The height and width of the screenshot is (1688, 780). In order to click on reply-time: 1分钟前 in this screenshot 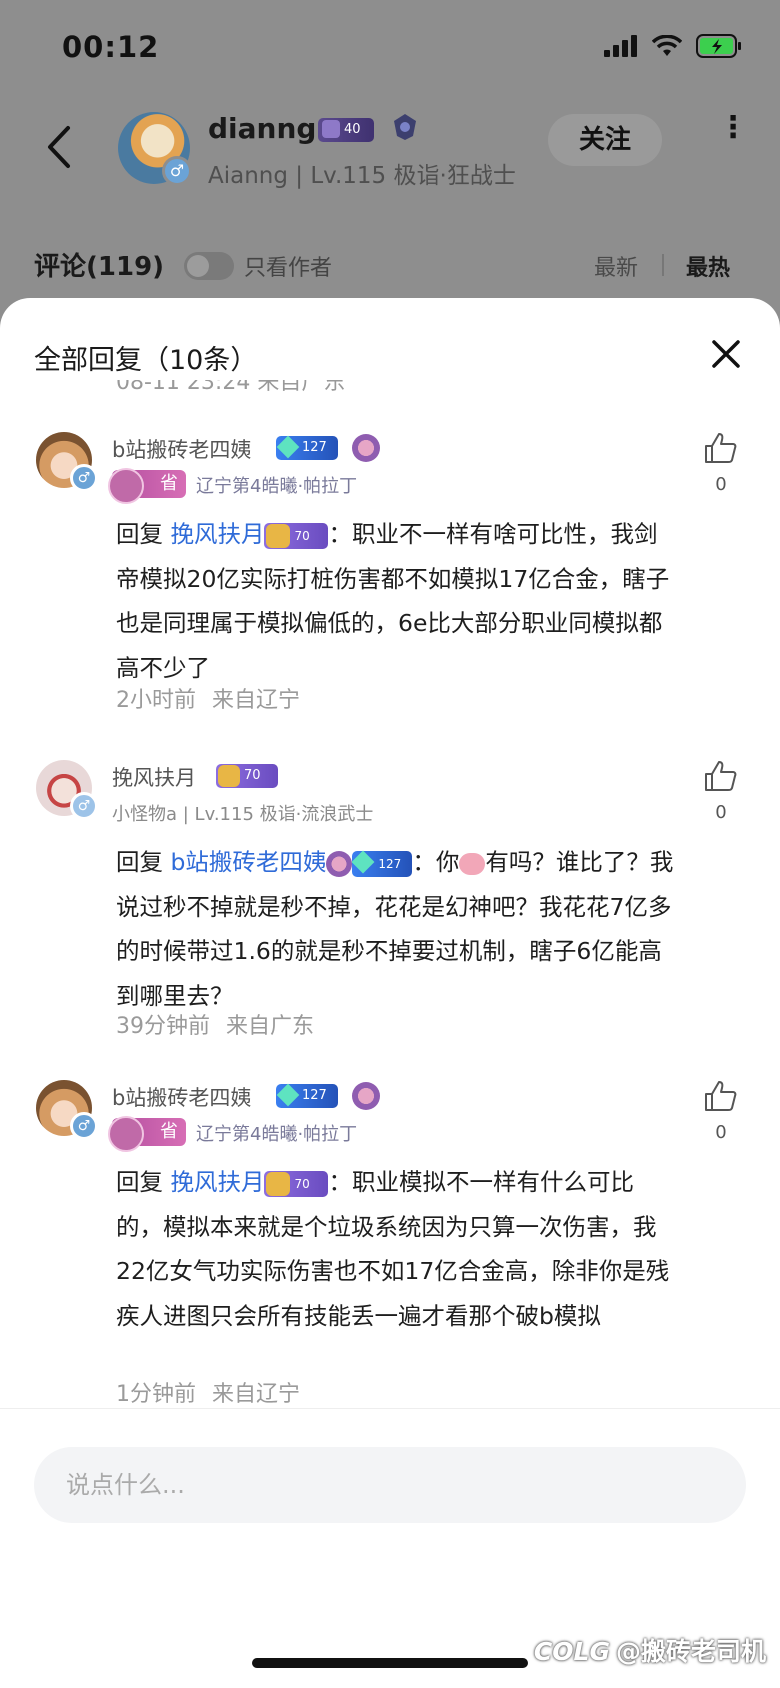, I will do `click(156, 1394)`.